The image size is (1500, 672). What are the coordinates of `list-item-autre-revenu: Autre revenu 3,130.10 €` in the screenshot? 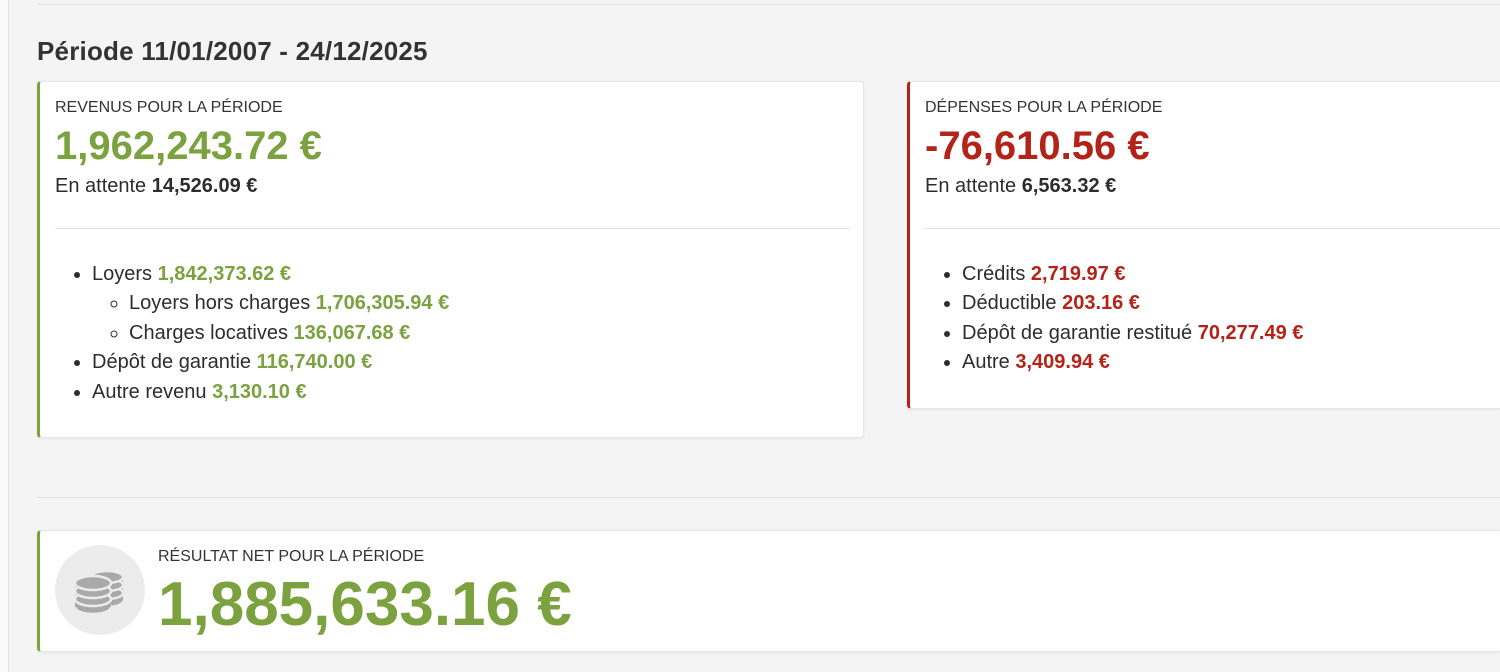 It's located at (270, 392).